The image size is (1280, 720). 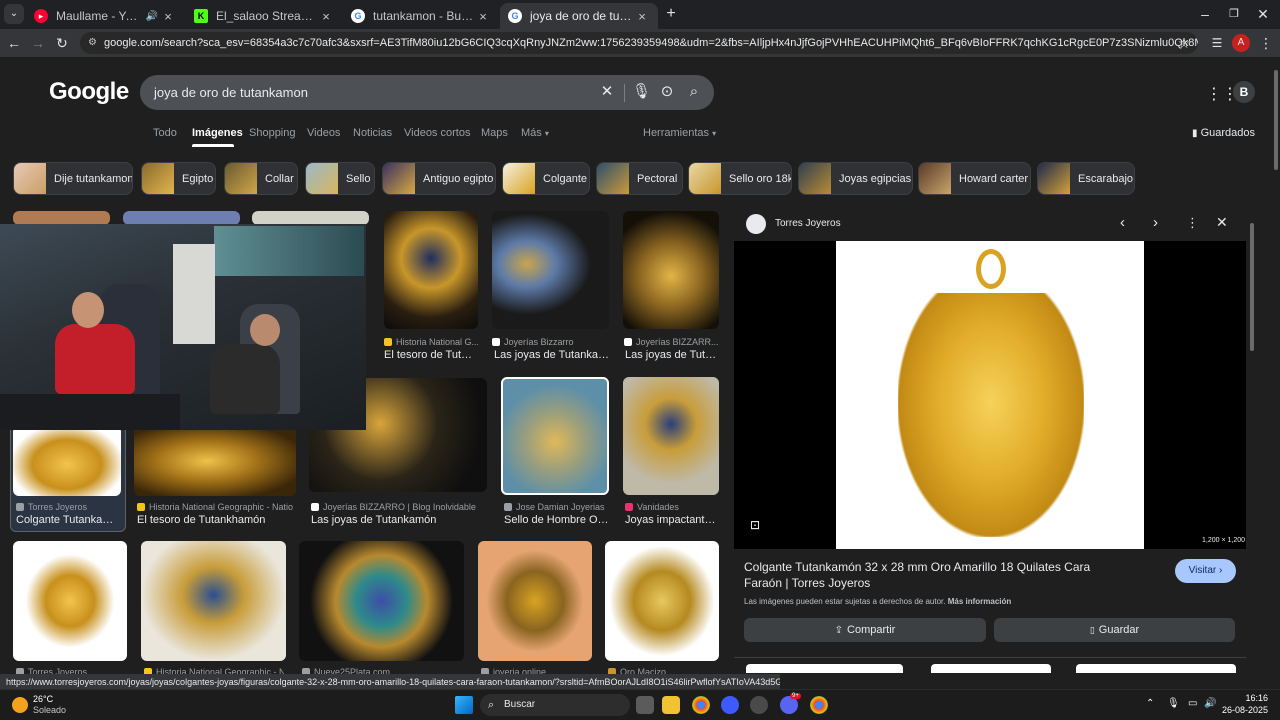 What do you see at coordinates (427, 92) in the screenshot?
I see `search-box: joya de oro de tutankamon ✕ 🎙 ⊙ ⌕` at bounding box center [427, 92].